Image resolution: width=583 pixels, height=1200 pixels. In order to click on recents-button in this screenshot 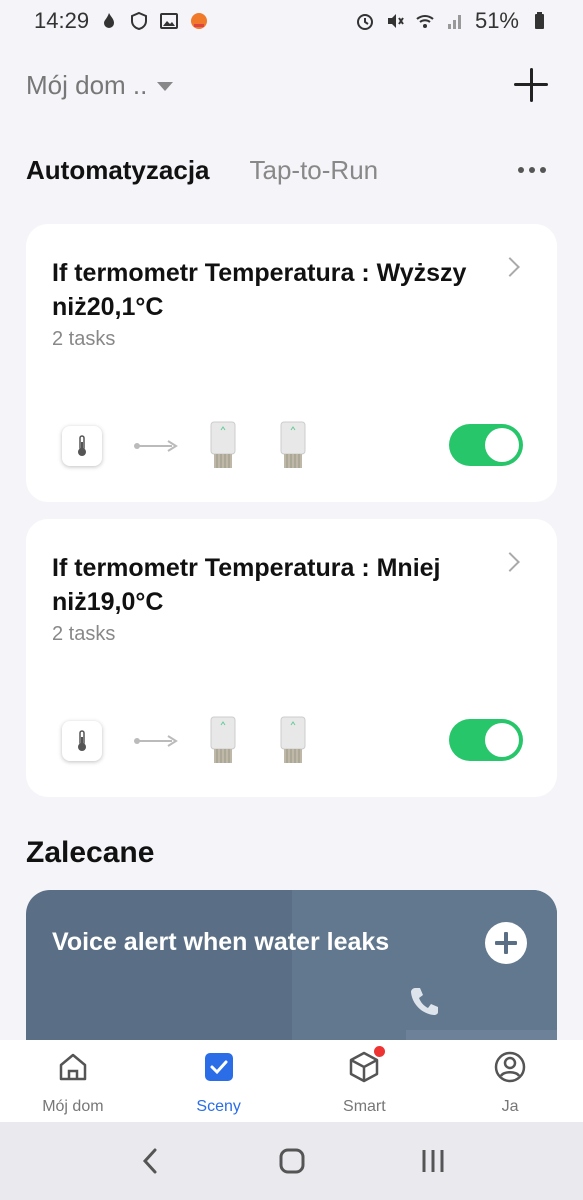, I will do `click(433, 1161)`.